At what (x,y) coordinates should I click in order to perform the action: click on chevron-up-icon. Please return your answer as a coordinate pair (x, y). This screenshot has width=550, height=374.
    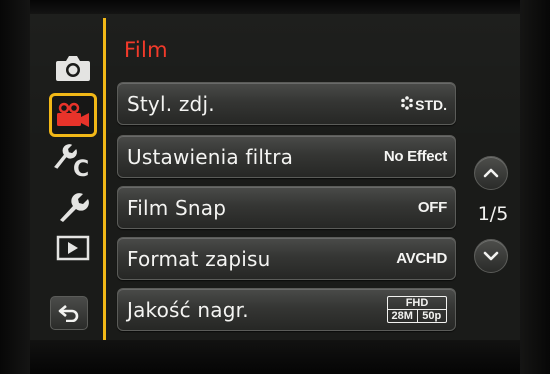
    Looking at the image, I should click on (491, 173).